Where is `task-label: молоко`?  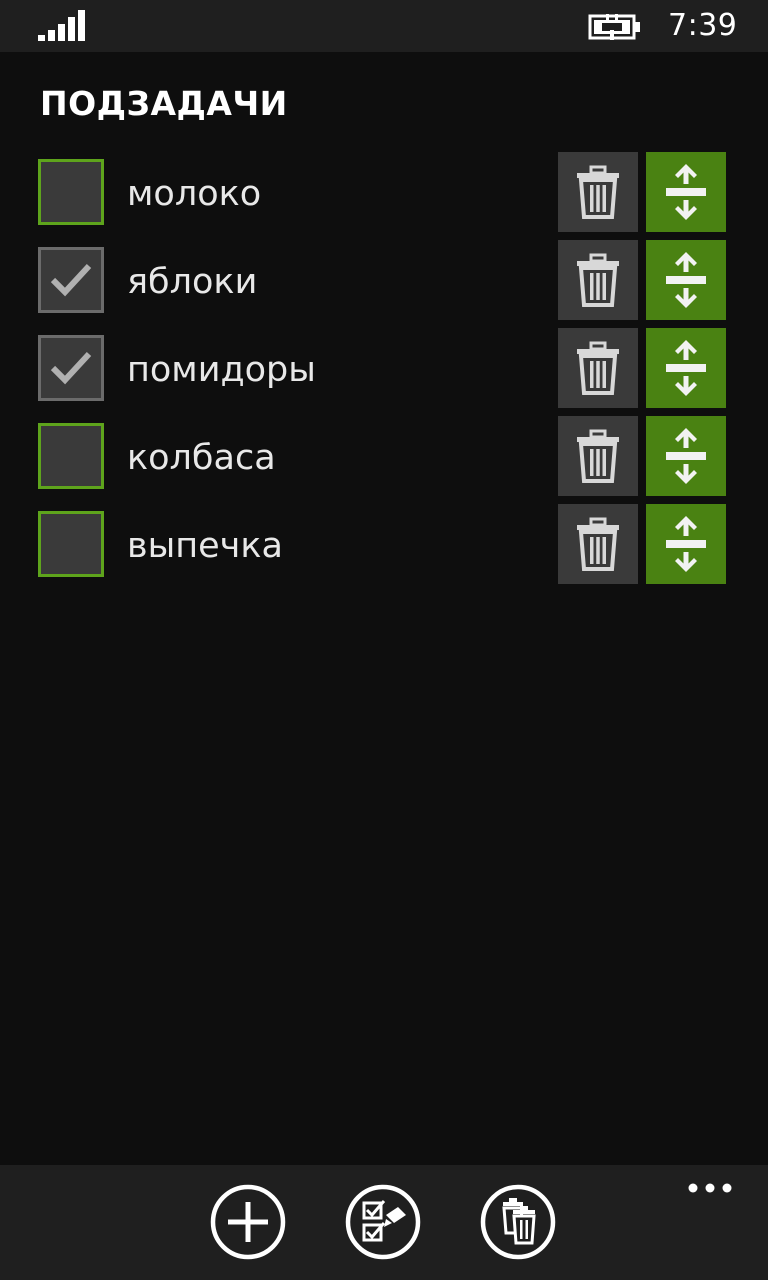
task-label: молоко is located at coordinates (194, 194).